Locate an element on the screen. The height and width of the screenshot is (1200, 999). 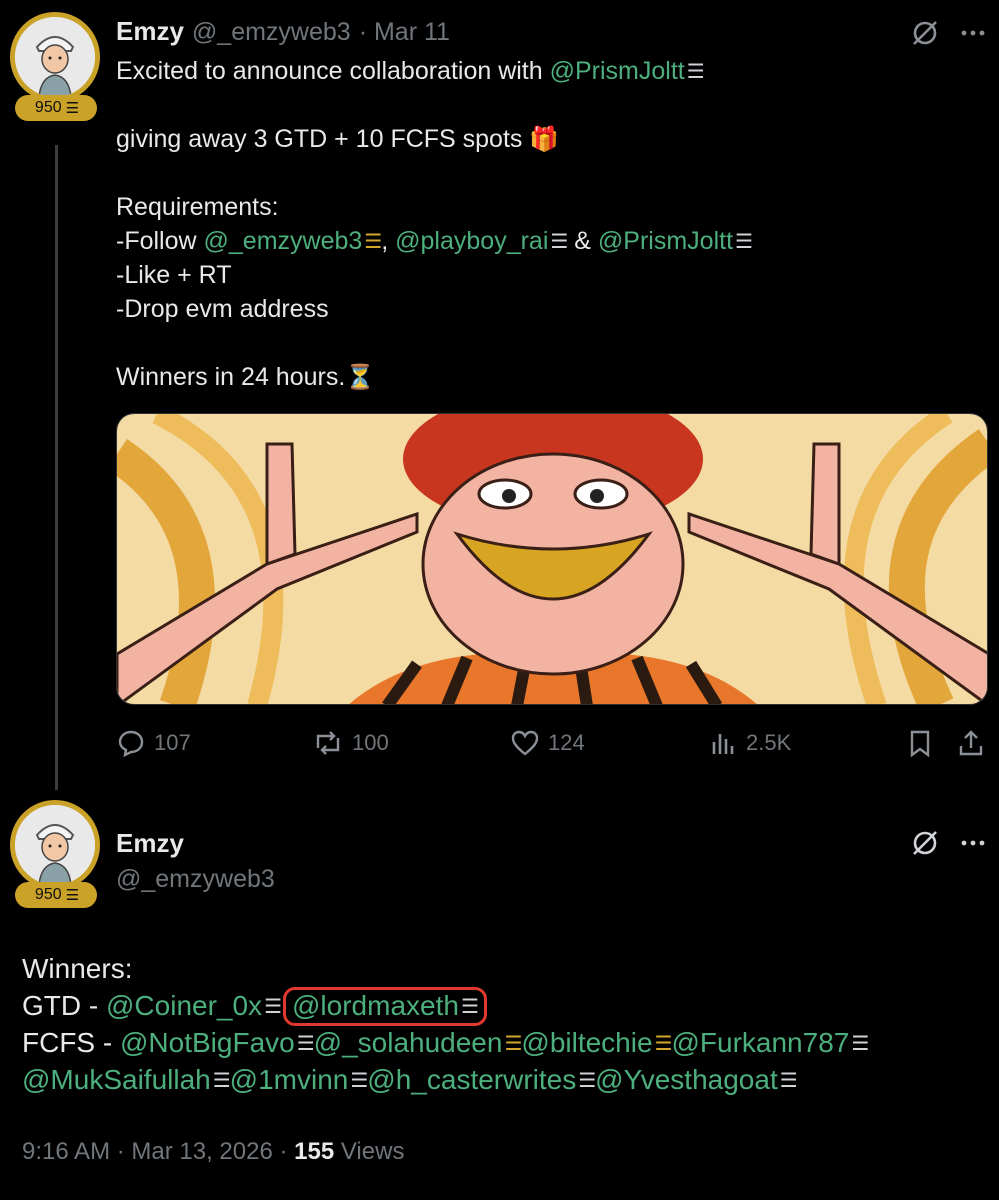
heart-icon is located at coordinates (525, 743).